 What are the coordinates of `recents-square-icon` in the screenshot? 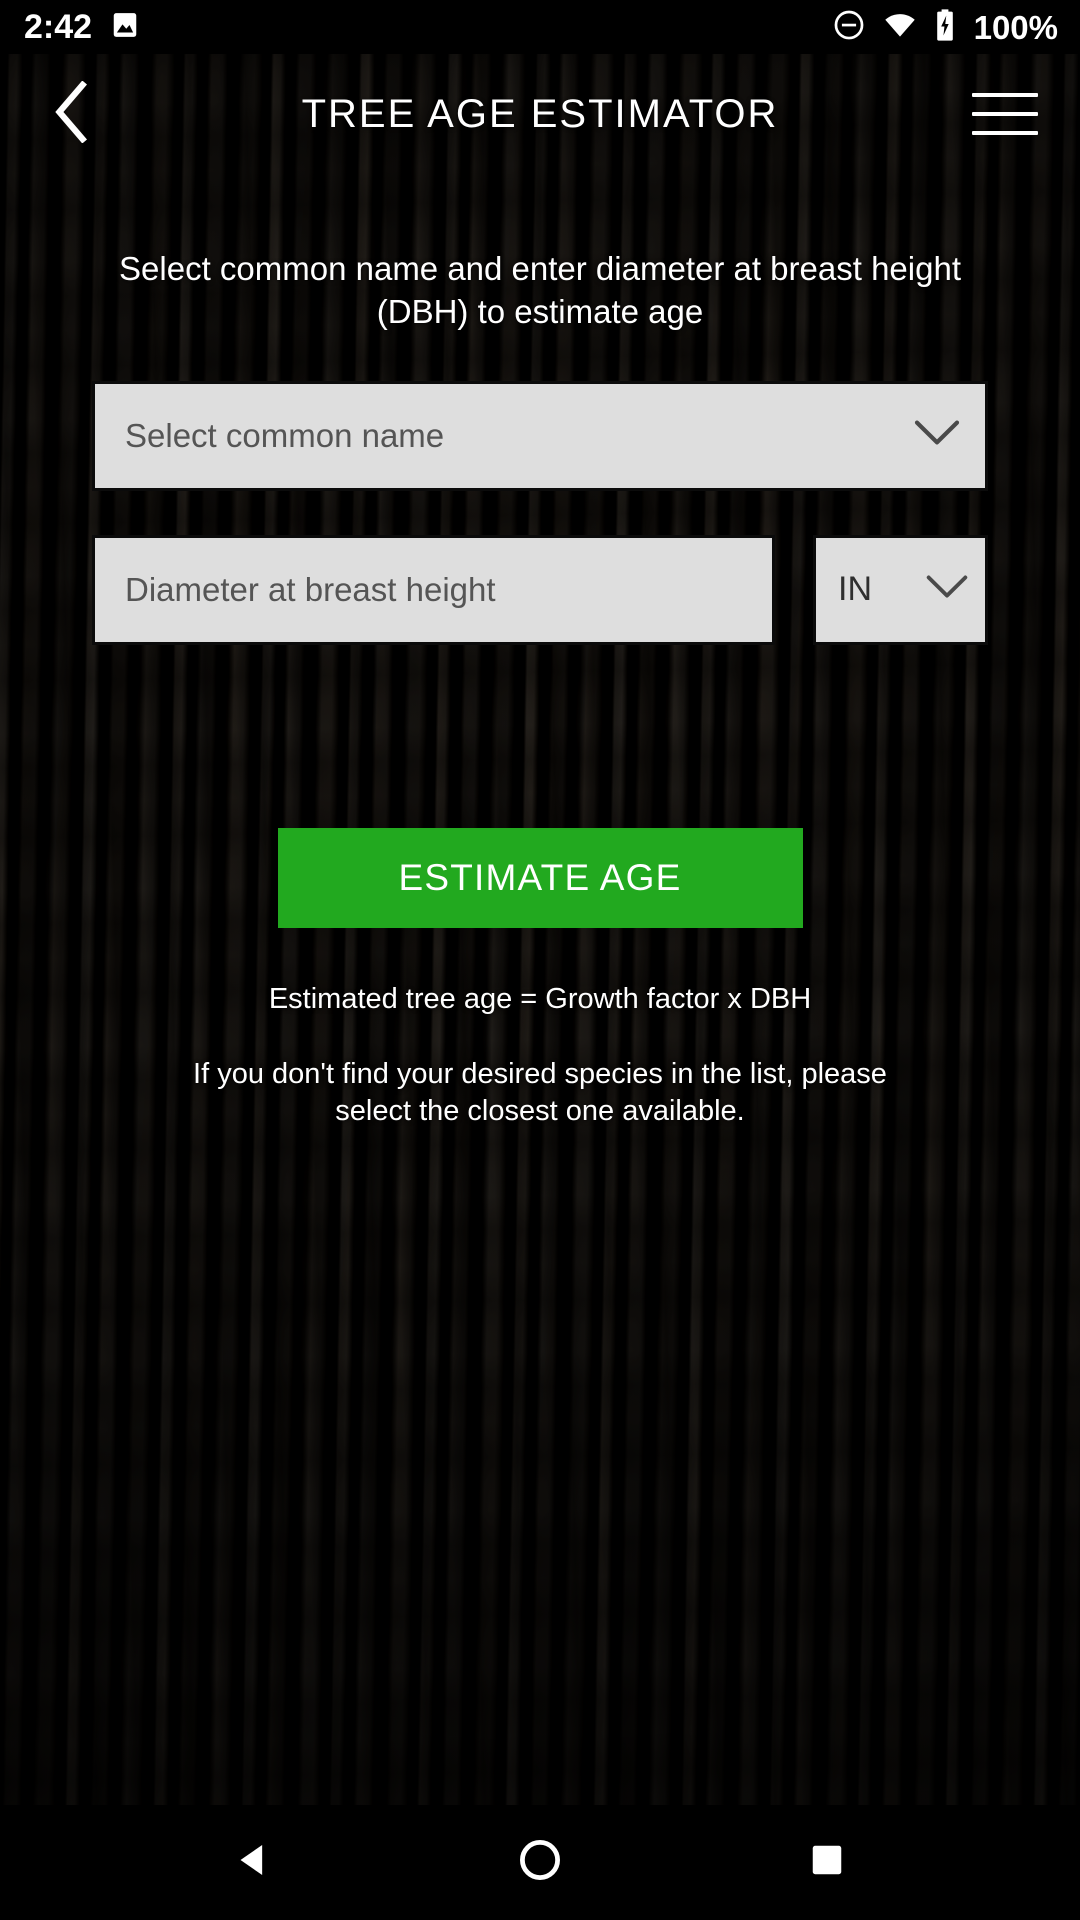 It's located at (827, 1862).